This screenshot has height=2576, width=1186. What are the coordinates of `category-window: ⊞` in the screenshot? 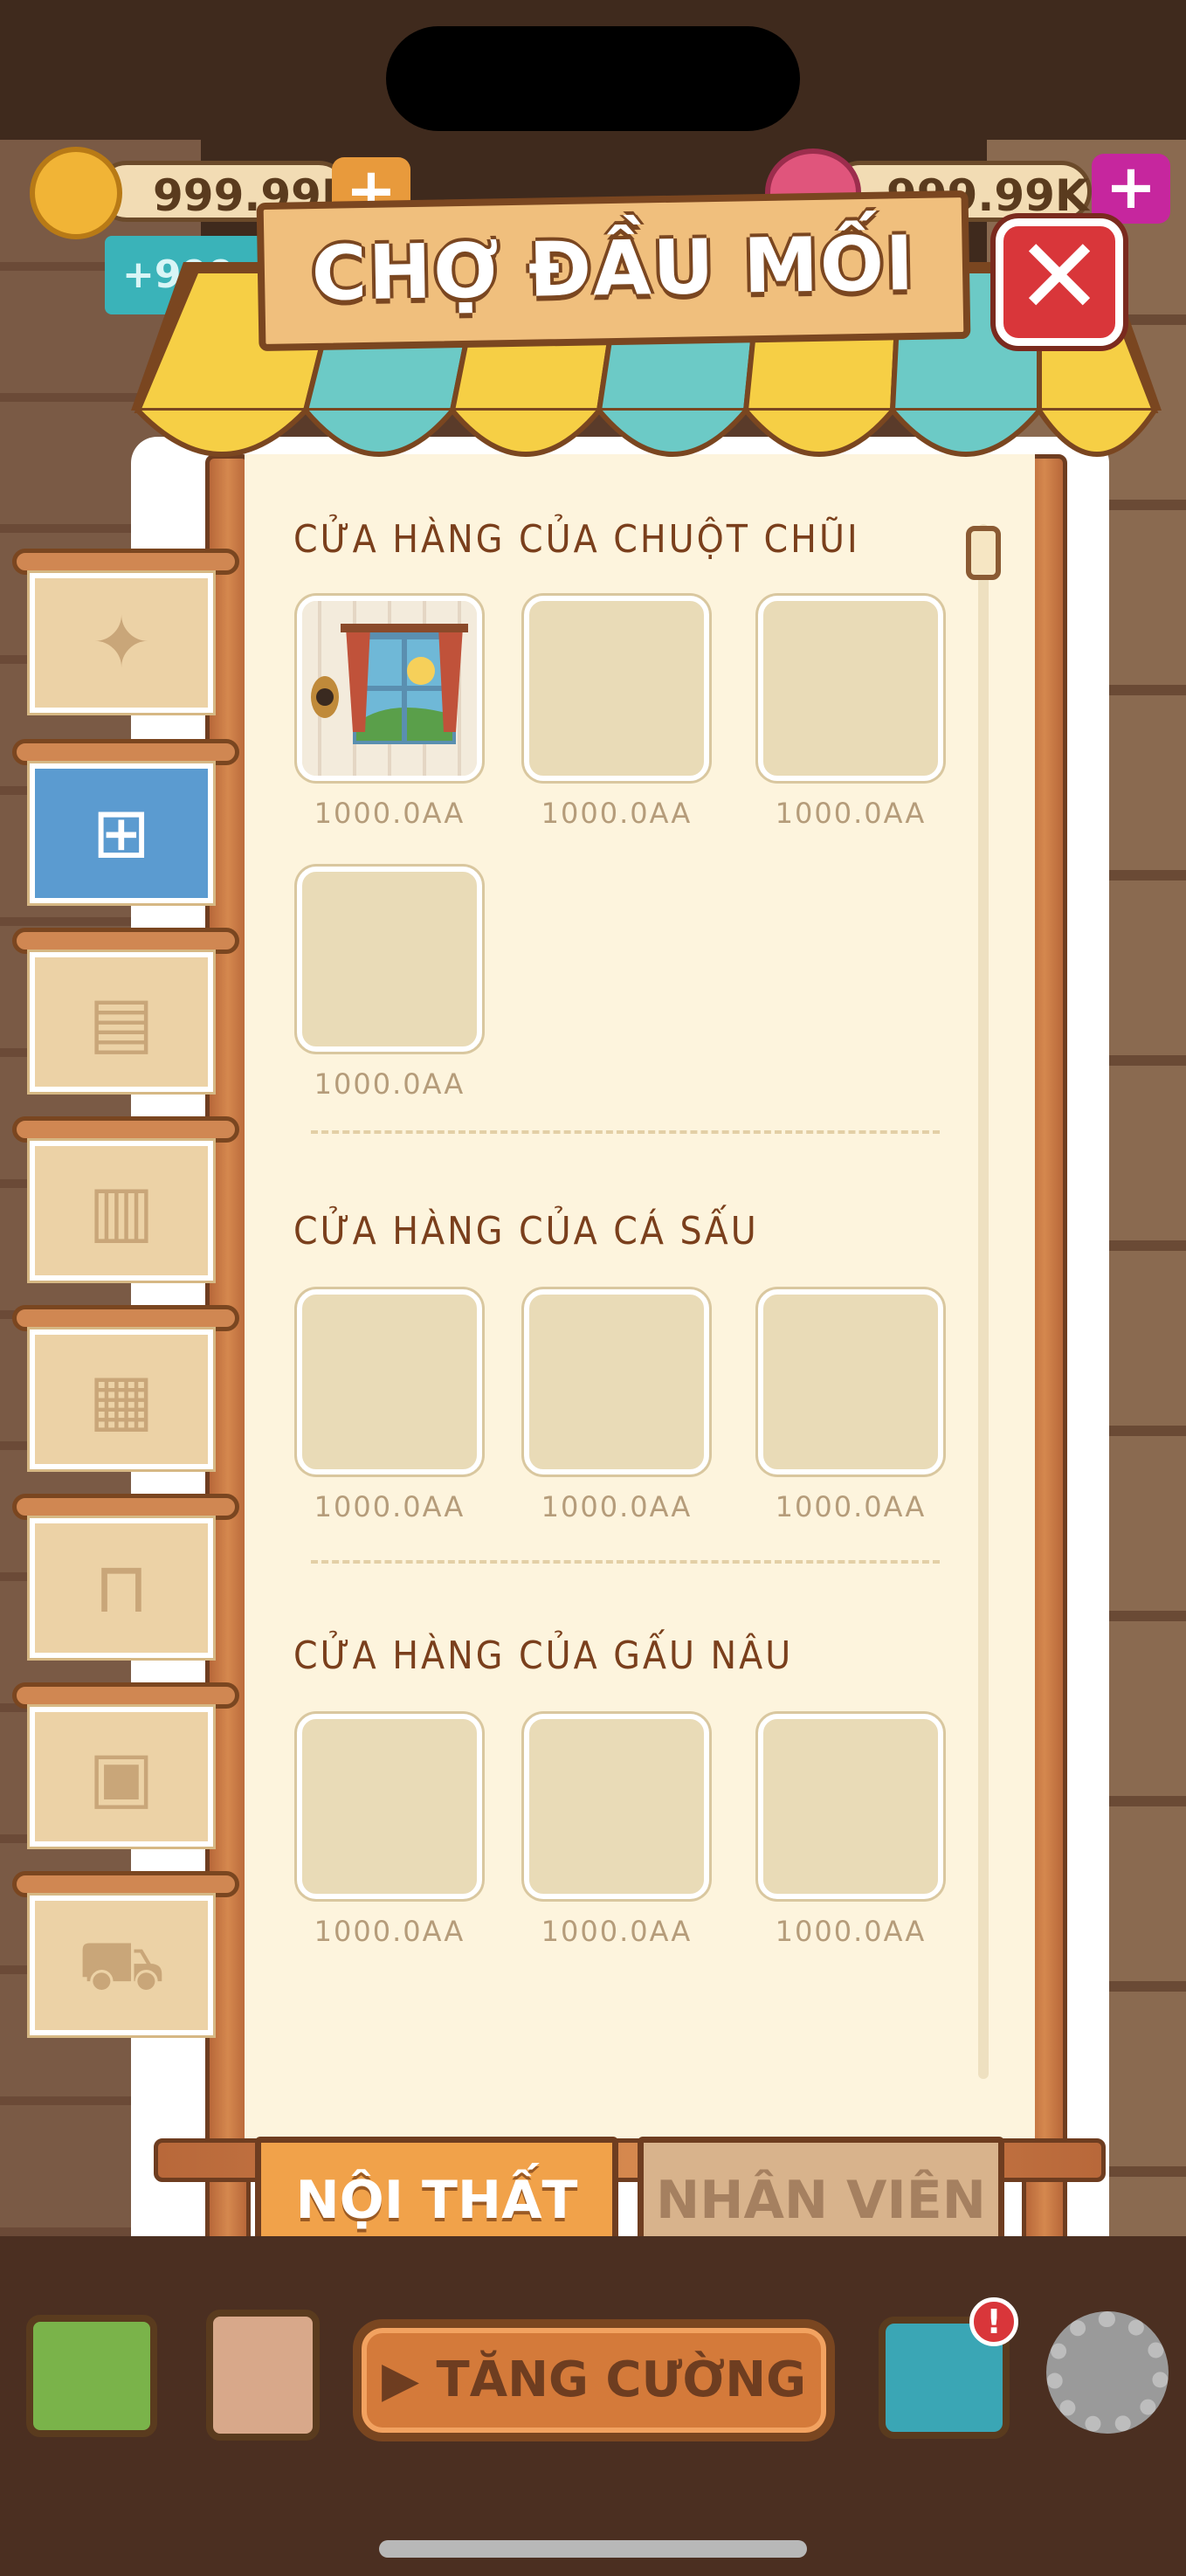 It's located at (121, 833).